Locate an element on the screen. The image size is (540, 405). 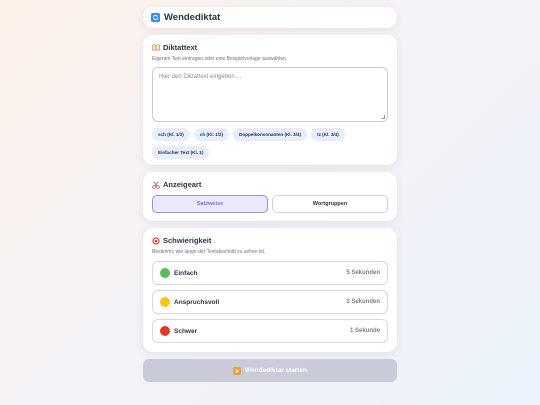
preset-chip-sch: sch (Kl. 1/2) is located at coordinates (171, 134).